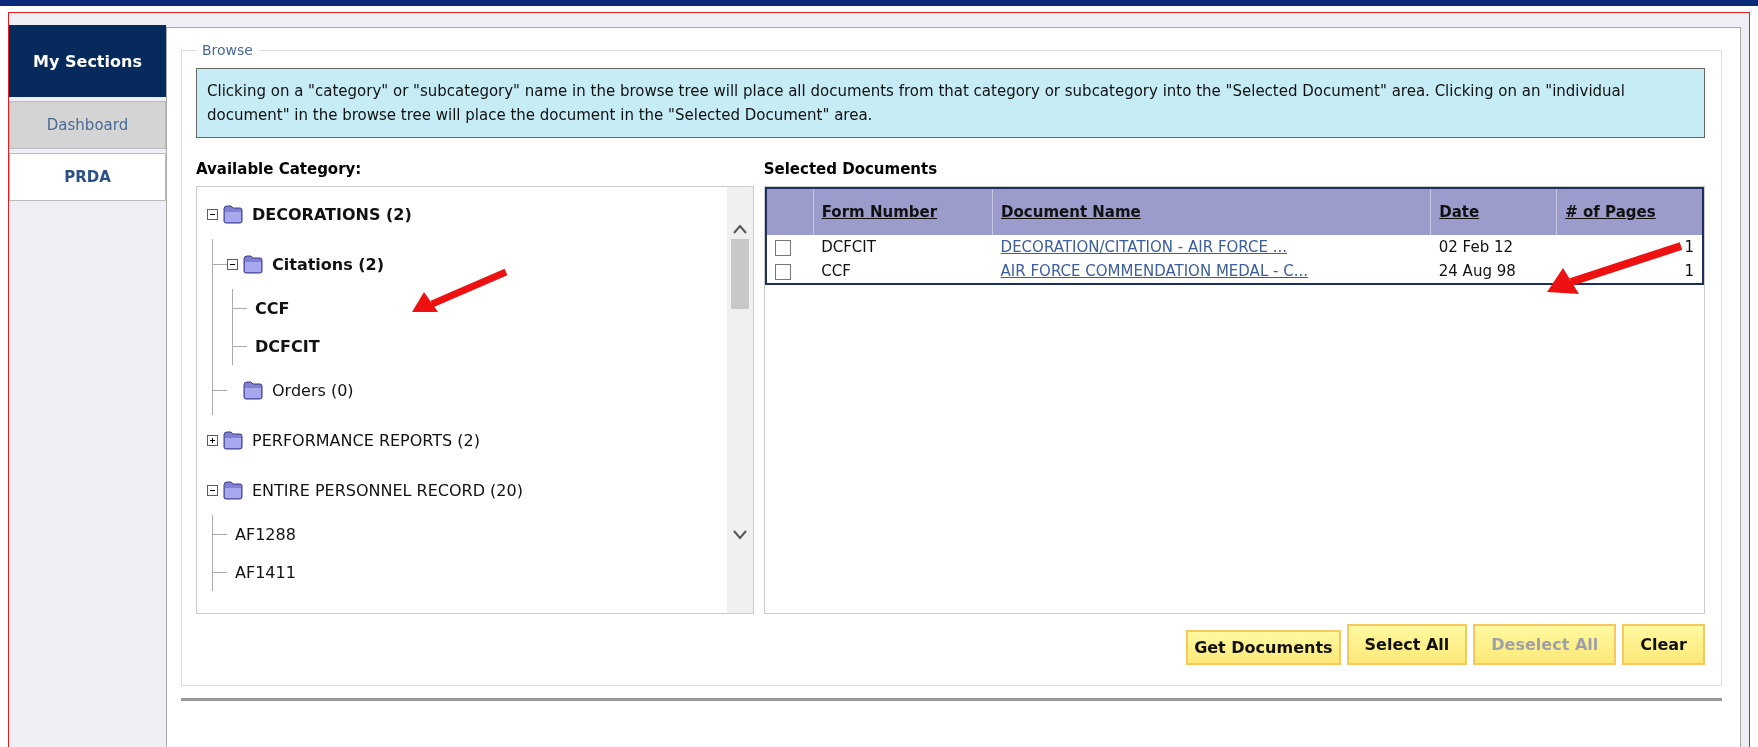 The width and height of the screenshot is (1758, 747). Describe the element at coordinates (328, 264) in the screenshot. I see `tree-item: Citations (2)` at that location.